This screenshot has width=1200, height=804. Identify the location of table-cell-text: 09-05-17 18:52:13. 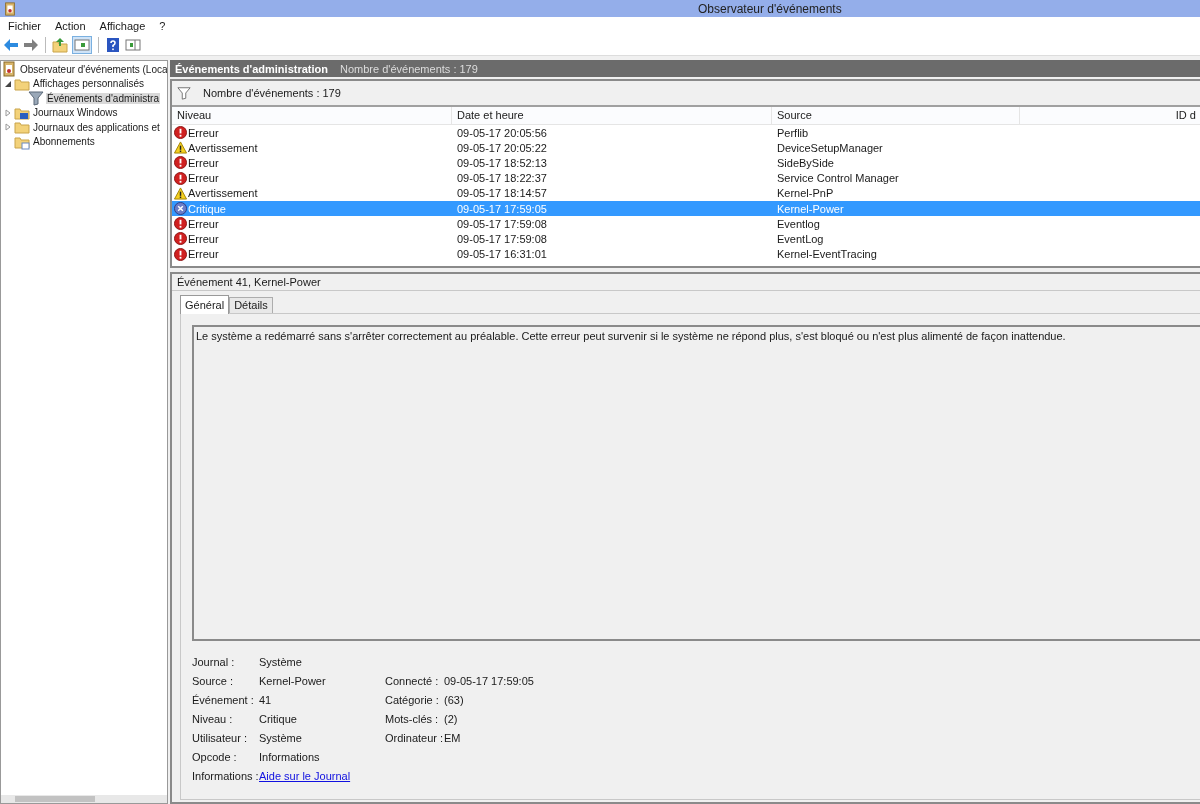
(502, 162).